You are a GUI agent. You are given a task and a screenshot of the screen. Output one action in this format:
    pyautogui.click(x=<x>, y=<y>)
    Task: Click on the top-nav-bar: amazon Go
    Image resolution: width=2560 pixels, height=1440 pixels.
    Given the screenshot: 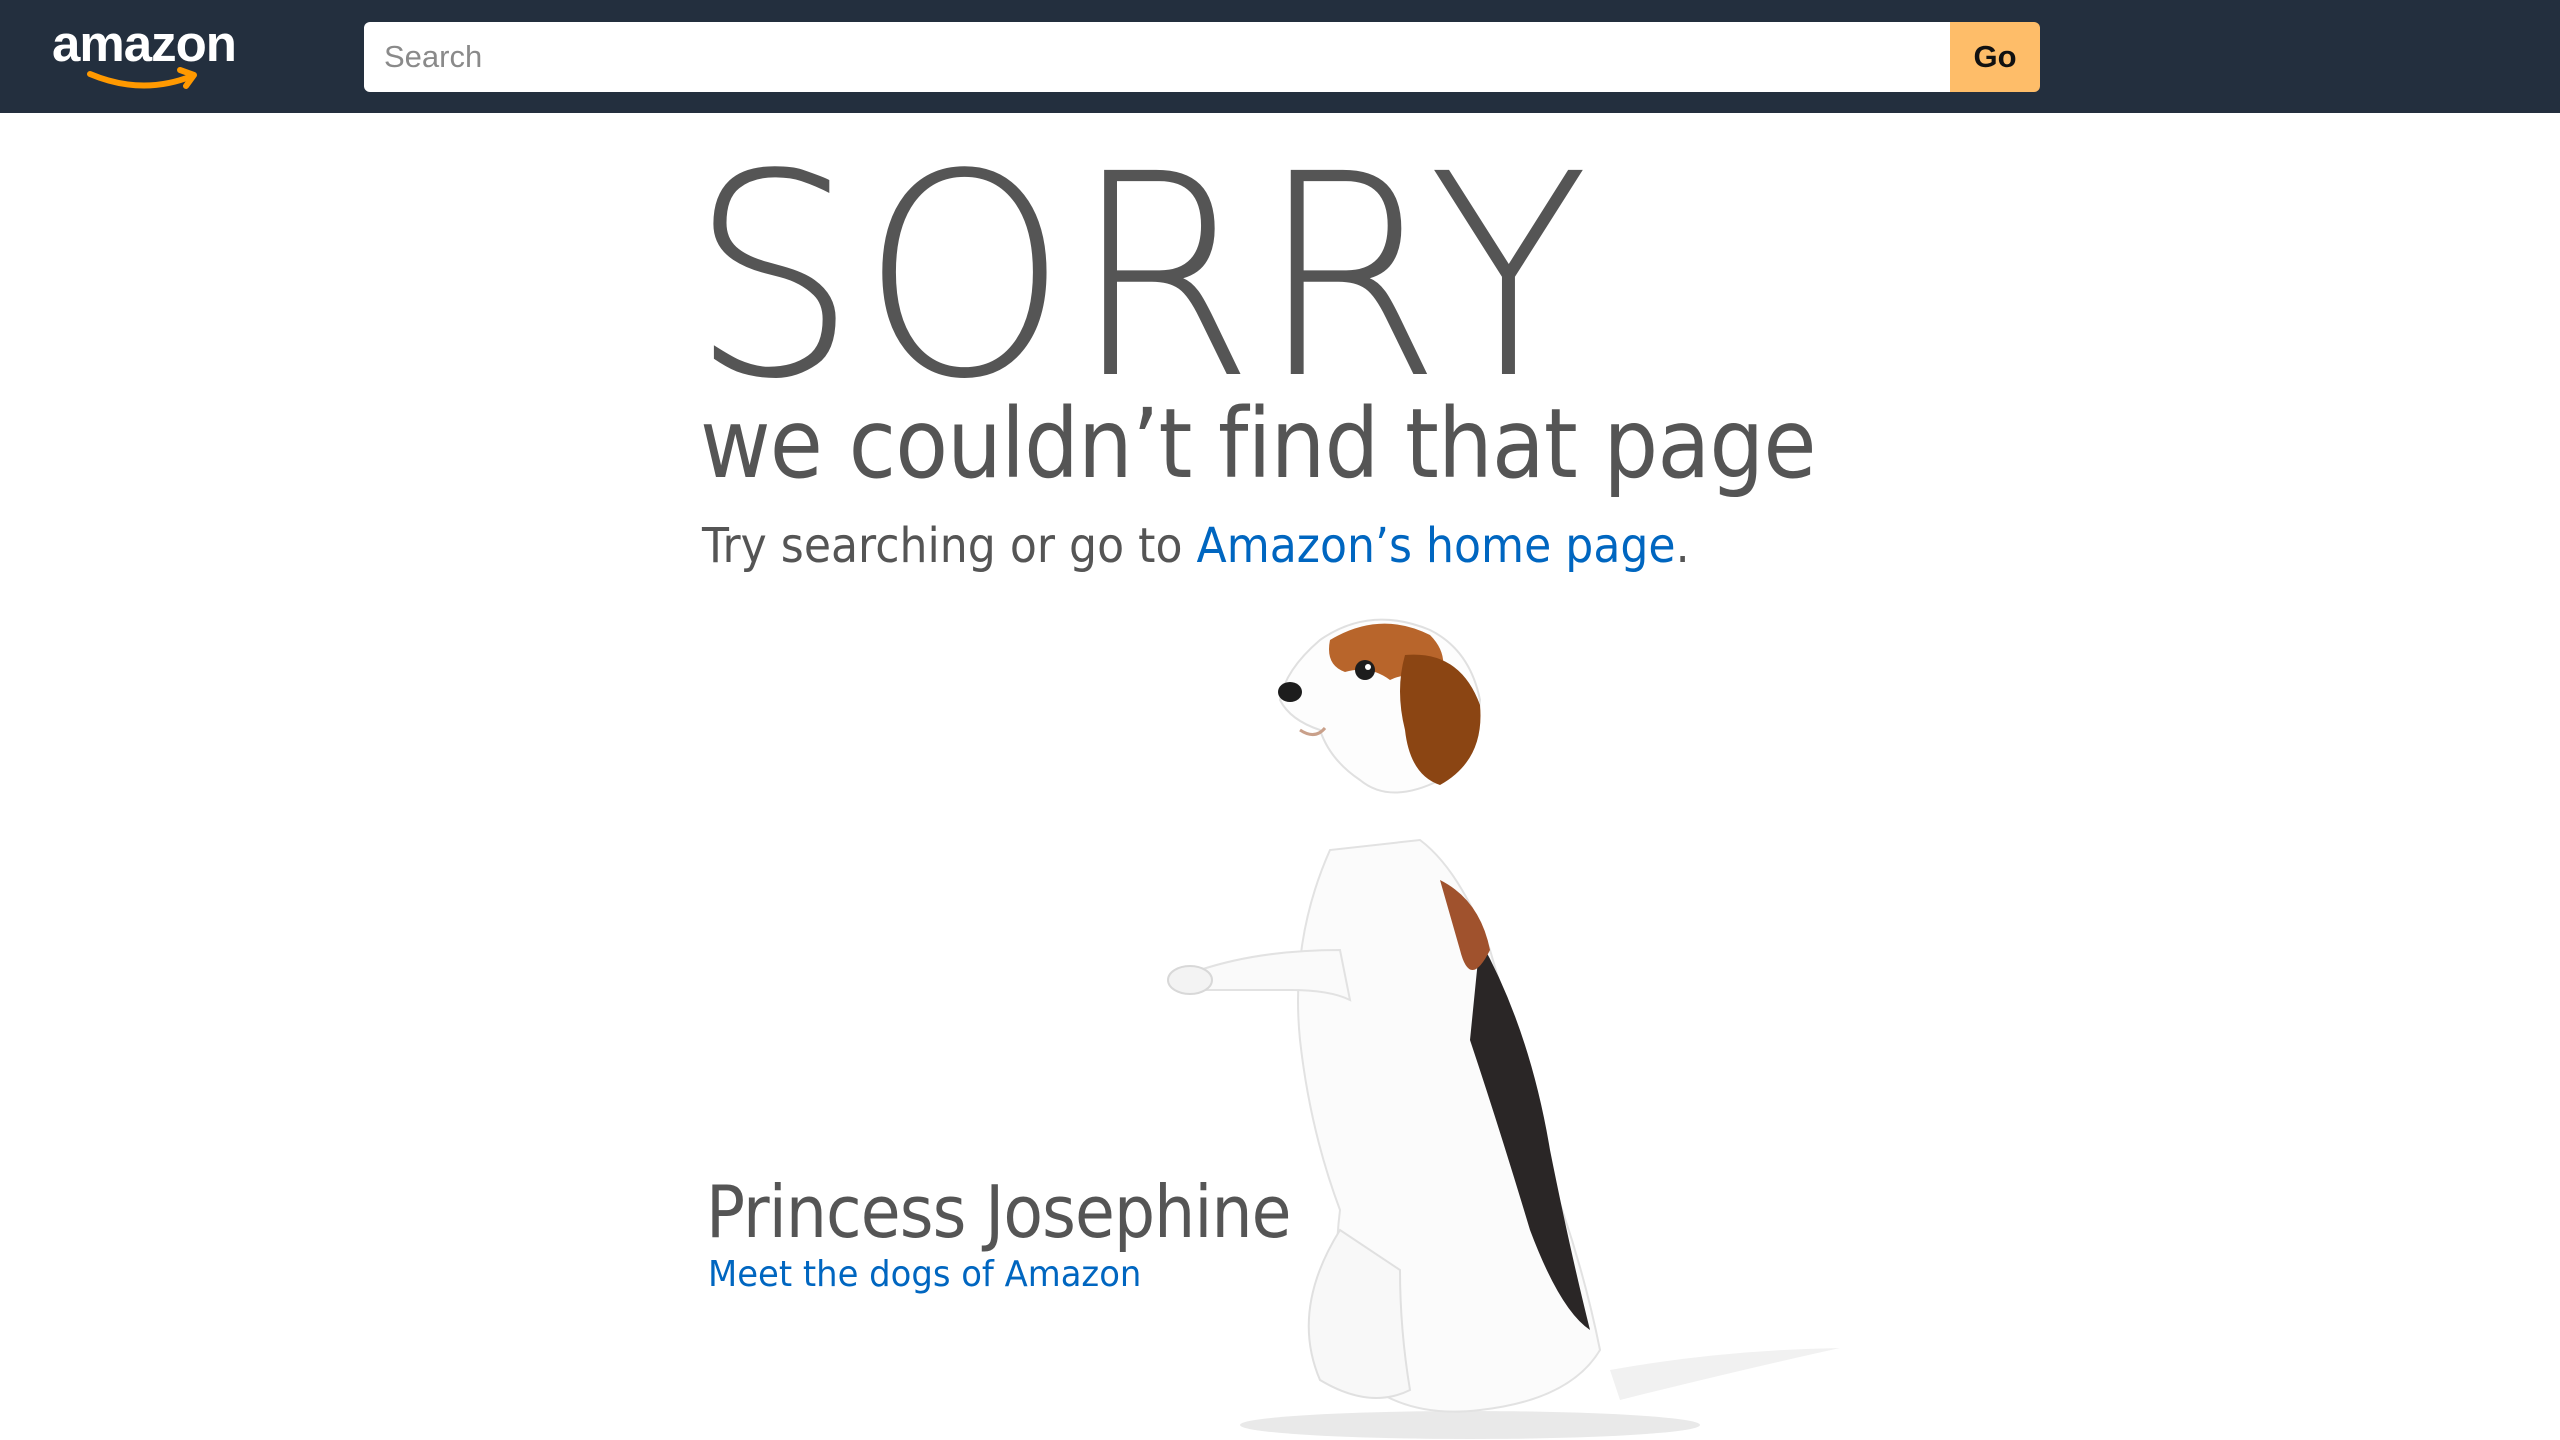 What is the action you would take?
    pyautogui.click(x=1280, y=56)
    